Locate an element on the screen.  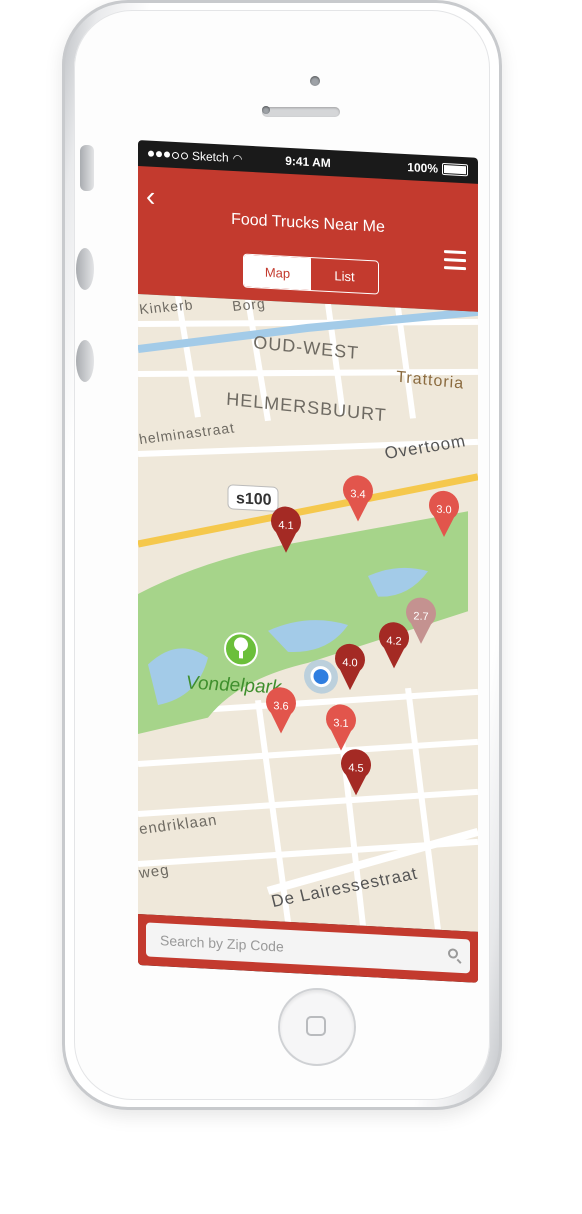
view-toggle: Map List is located at coordinates (311, 274).